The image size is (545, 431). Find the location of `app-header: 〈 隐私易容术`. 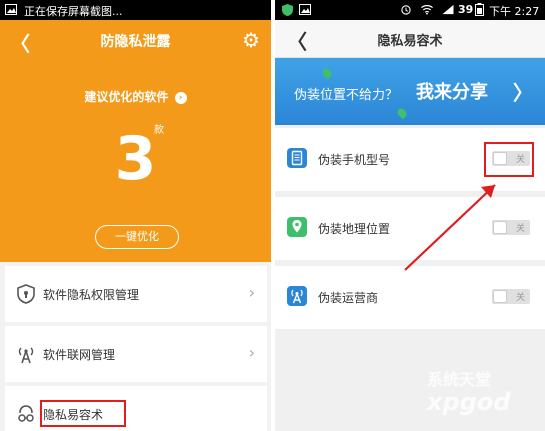

app-header: 〈 隐私易容术 is located at coordinates (410, 39).